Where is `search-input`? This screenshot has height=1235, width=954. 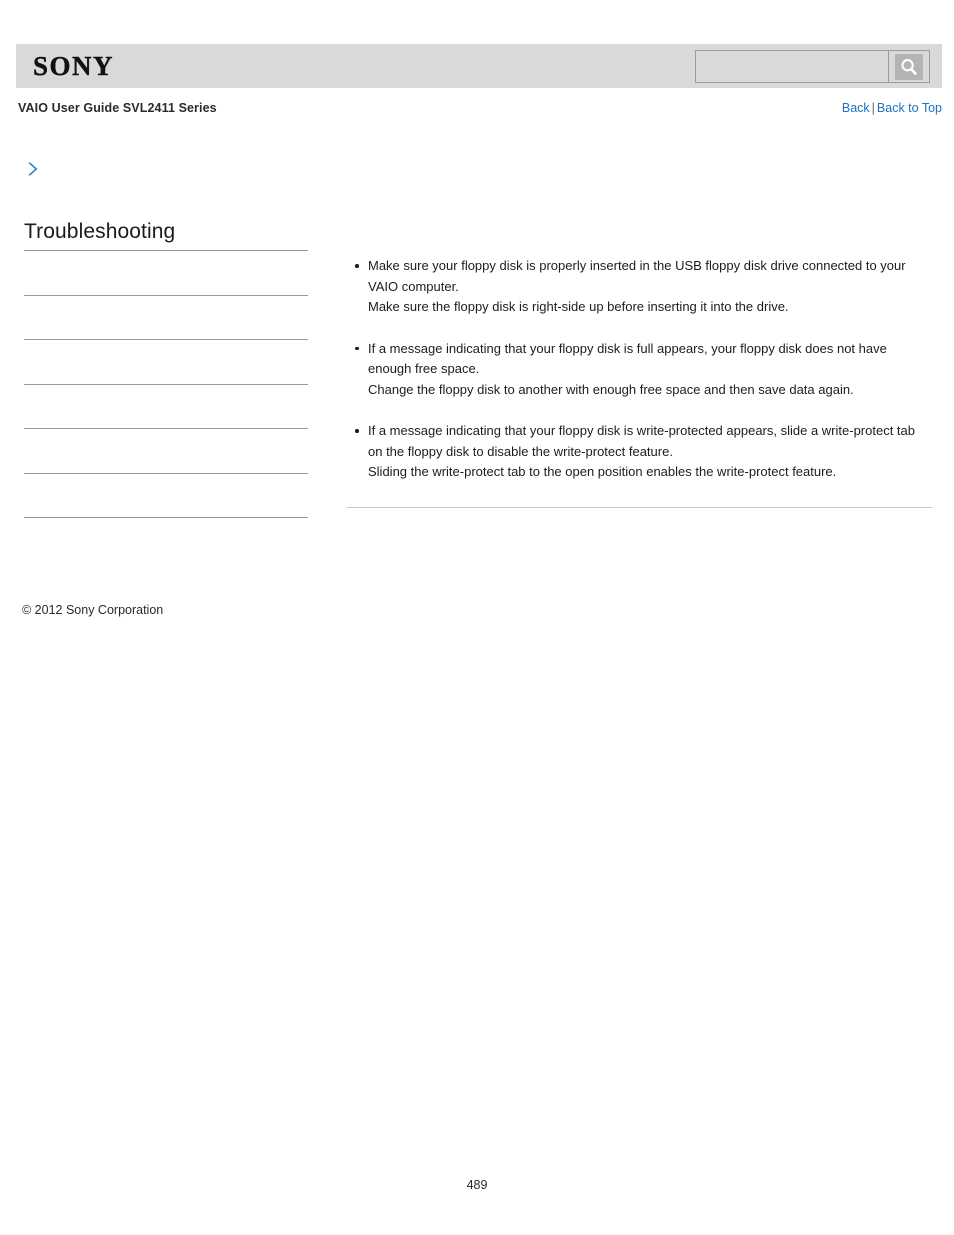 search-input is located at coordinates (792, 66).